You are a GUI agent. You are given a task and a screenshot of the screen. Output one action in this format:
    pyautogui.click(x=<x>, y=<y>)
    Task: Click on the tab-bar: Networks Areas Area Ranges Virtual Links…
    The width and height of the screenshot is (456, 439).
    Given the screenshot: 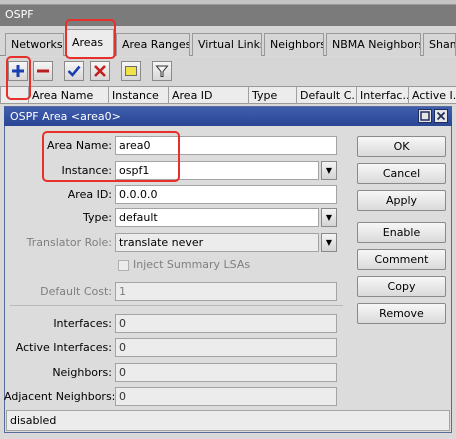 What is the action you would take?
    pyautogui.click(x=228, y=41)
    